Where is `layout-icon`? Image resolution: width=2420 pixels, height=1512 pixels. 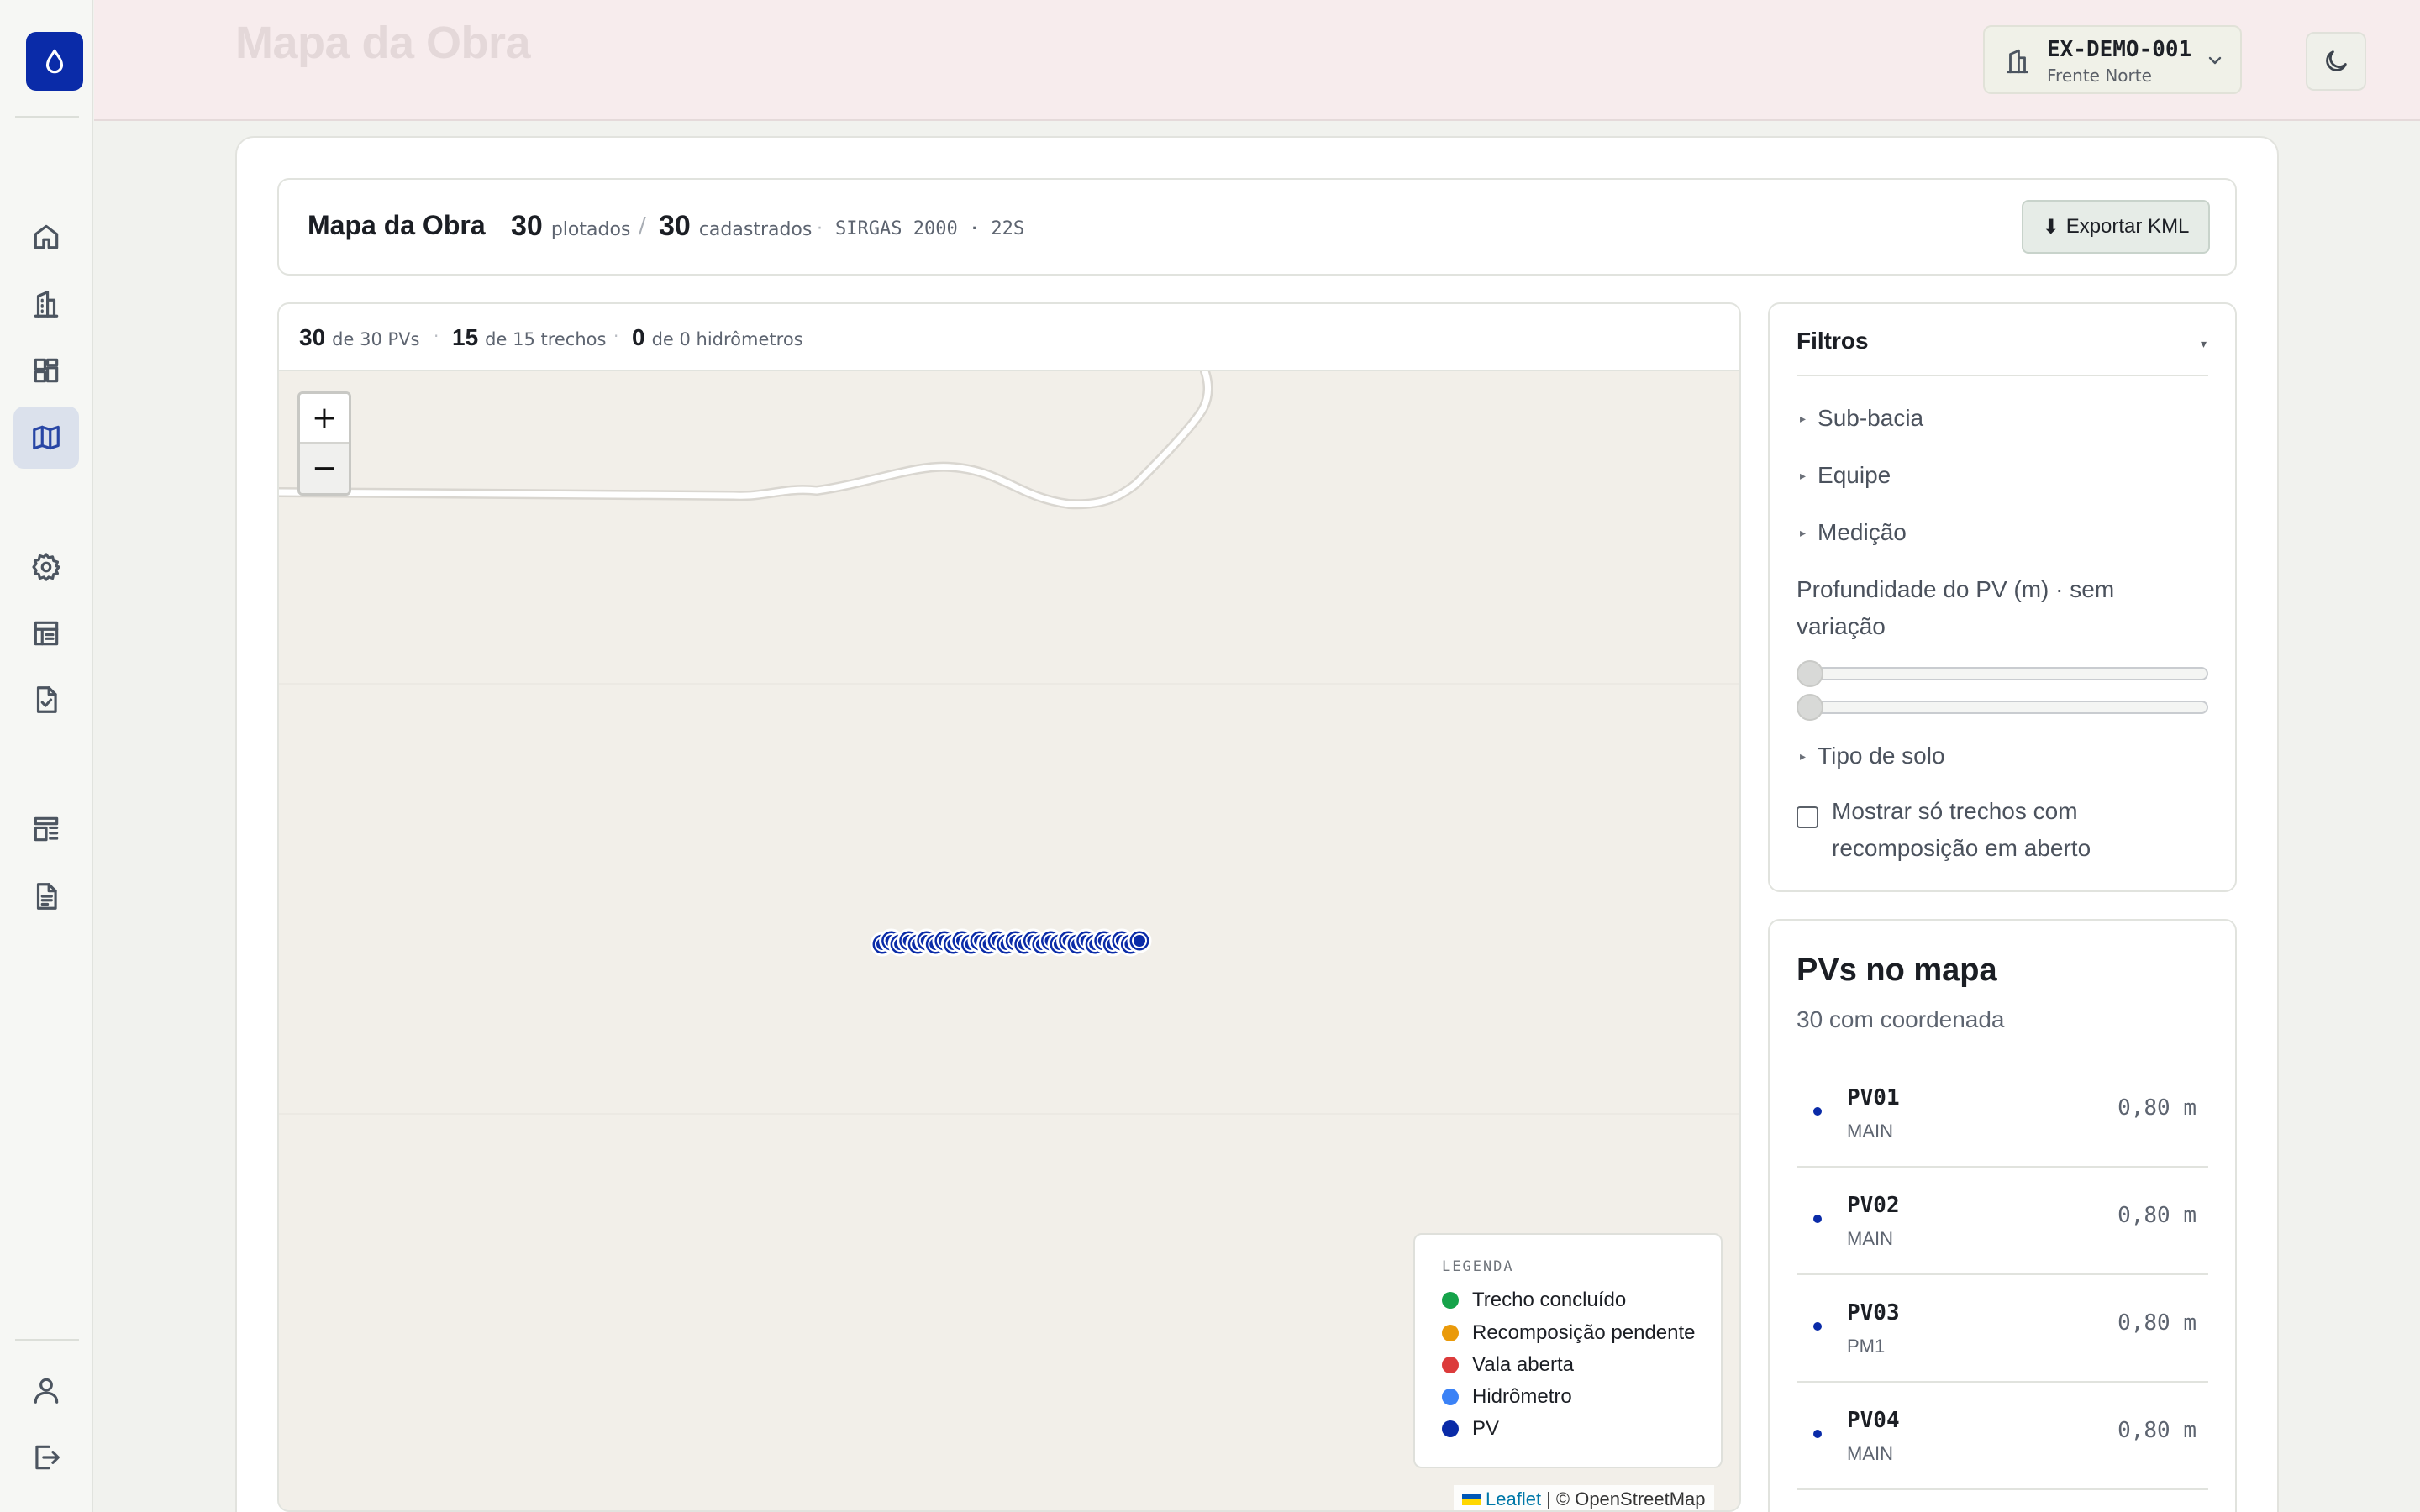 layout-icon is located at coordinates (46, 829).